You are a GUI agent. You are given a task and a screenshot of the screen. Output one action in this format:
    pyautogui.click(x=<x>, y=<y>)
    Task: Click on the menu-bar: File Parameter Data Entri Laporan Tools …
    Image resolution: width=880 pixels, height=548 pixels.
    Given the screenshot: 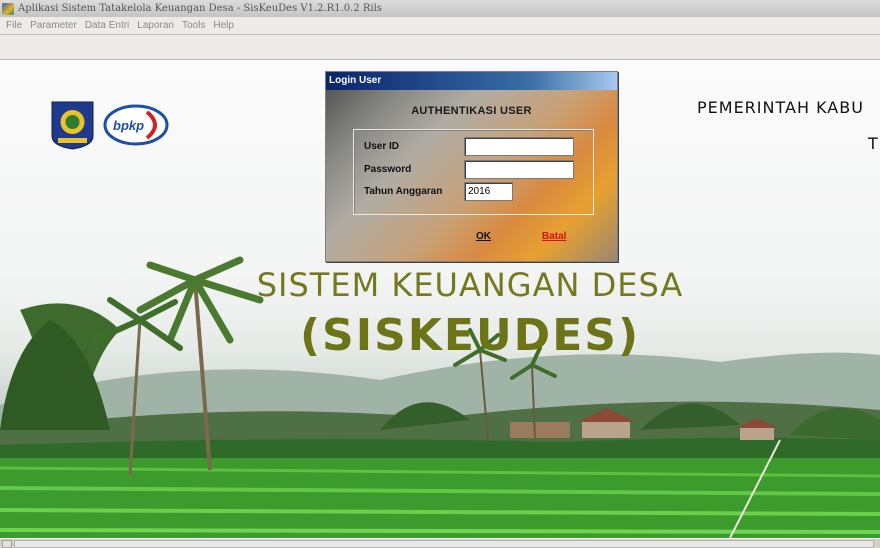 What is the action you would take?
    pyautogui.click(x=440, y=26)
    